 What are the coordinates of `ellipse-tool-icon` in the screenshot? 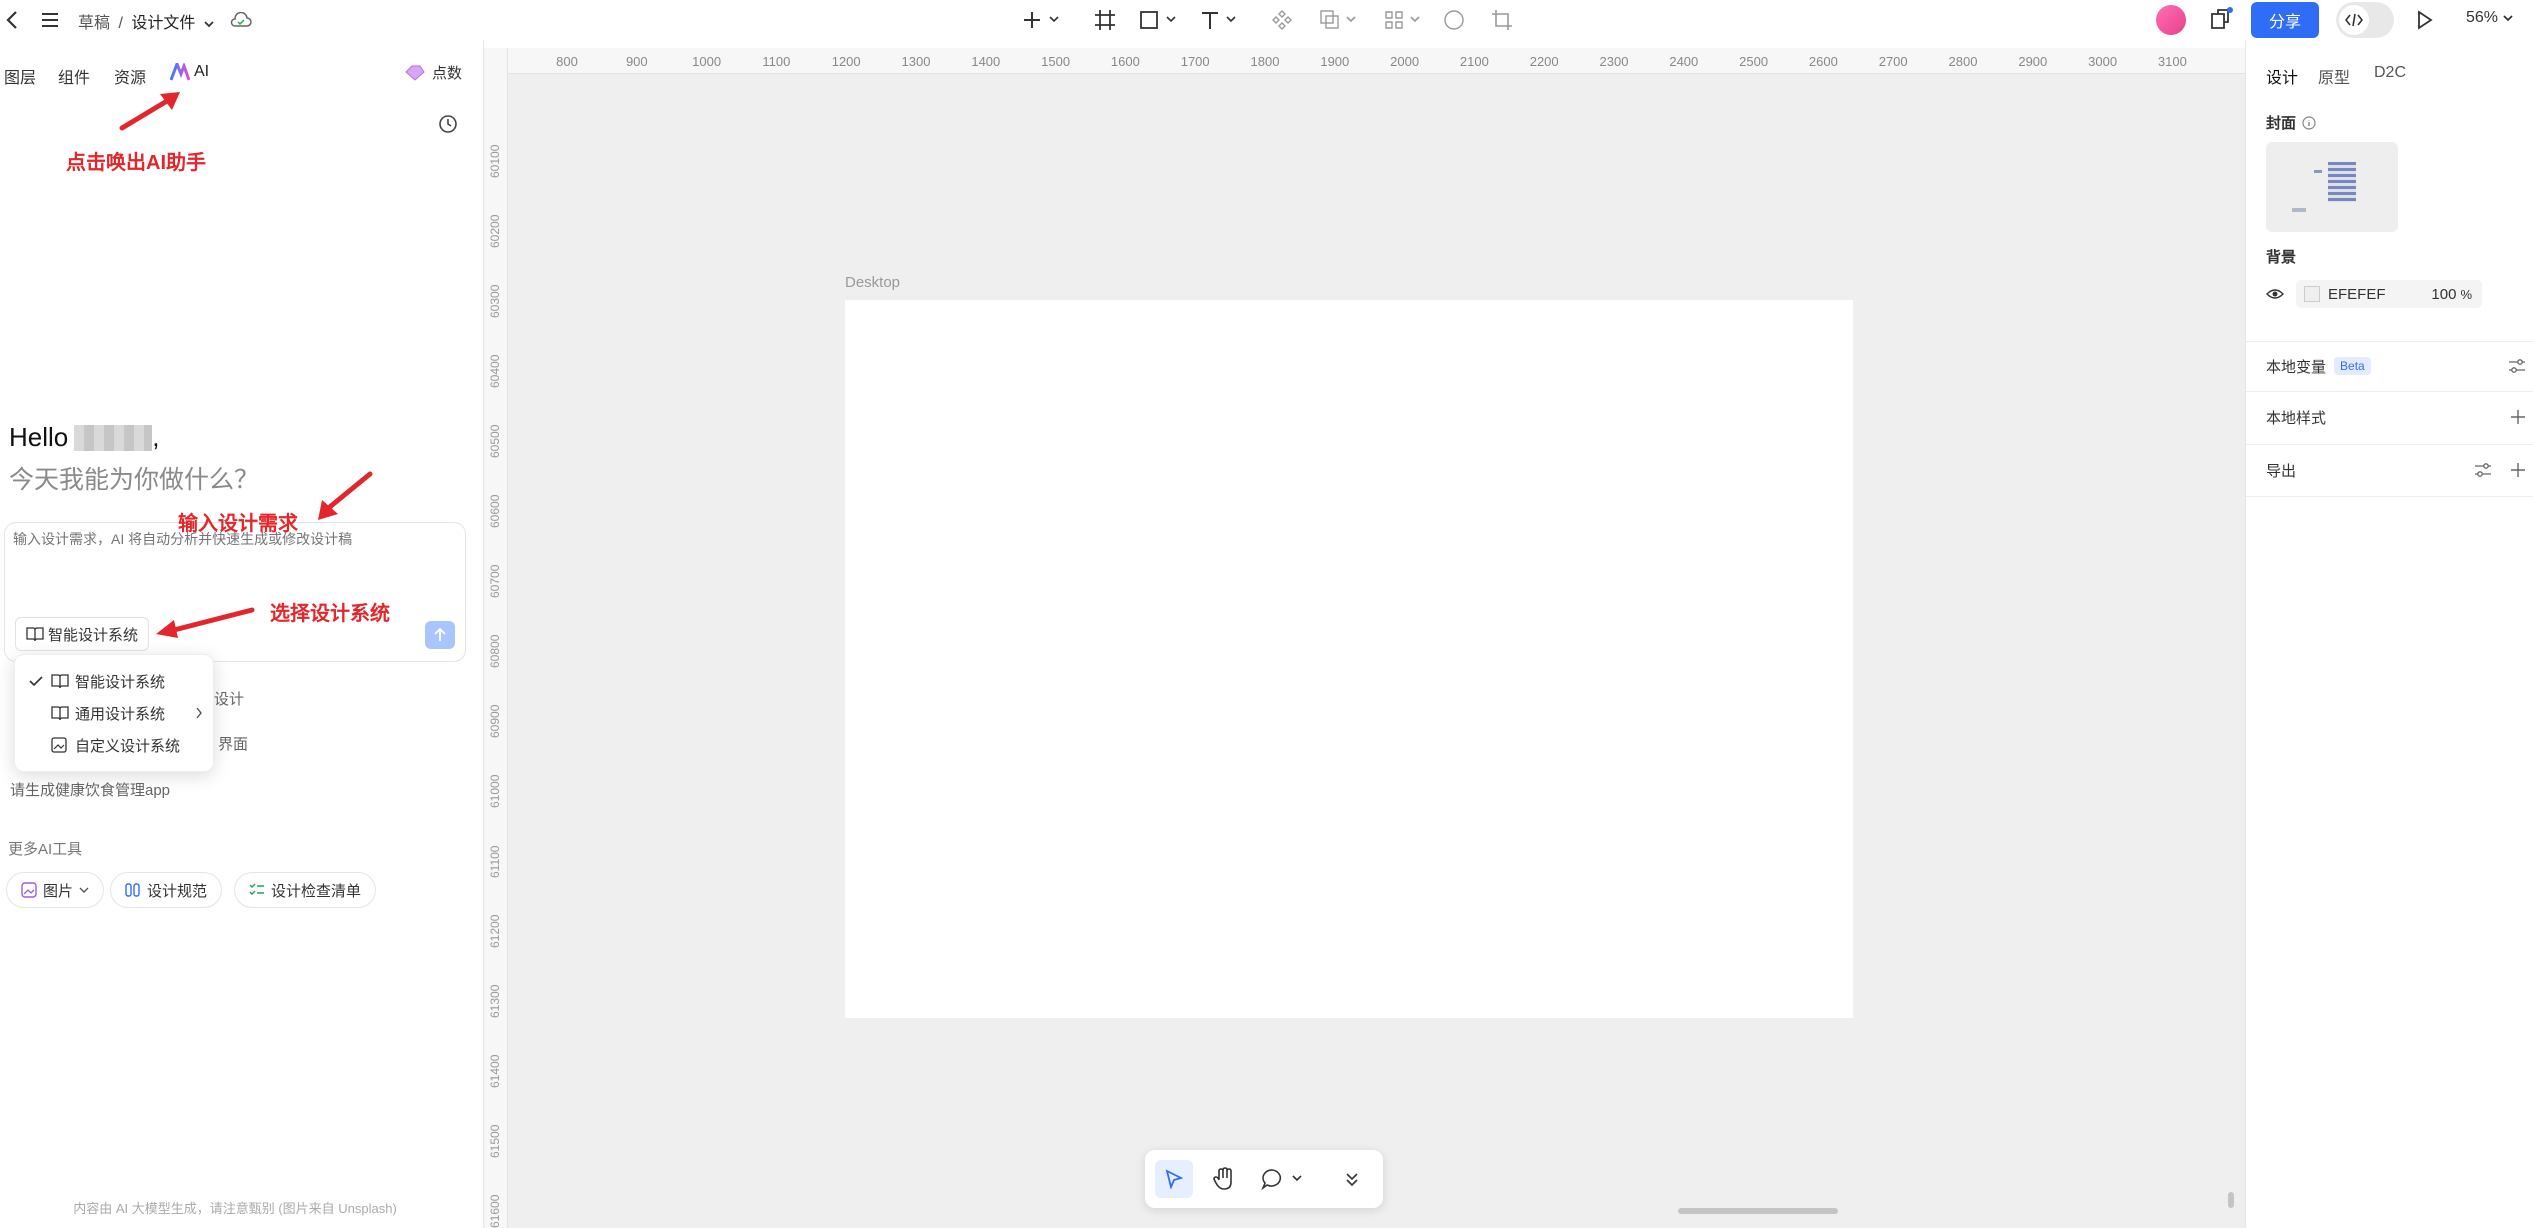 It's located at (1454, 20).